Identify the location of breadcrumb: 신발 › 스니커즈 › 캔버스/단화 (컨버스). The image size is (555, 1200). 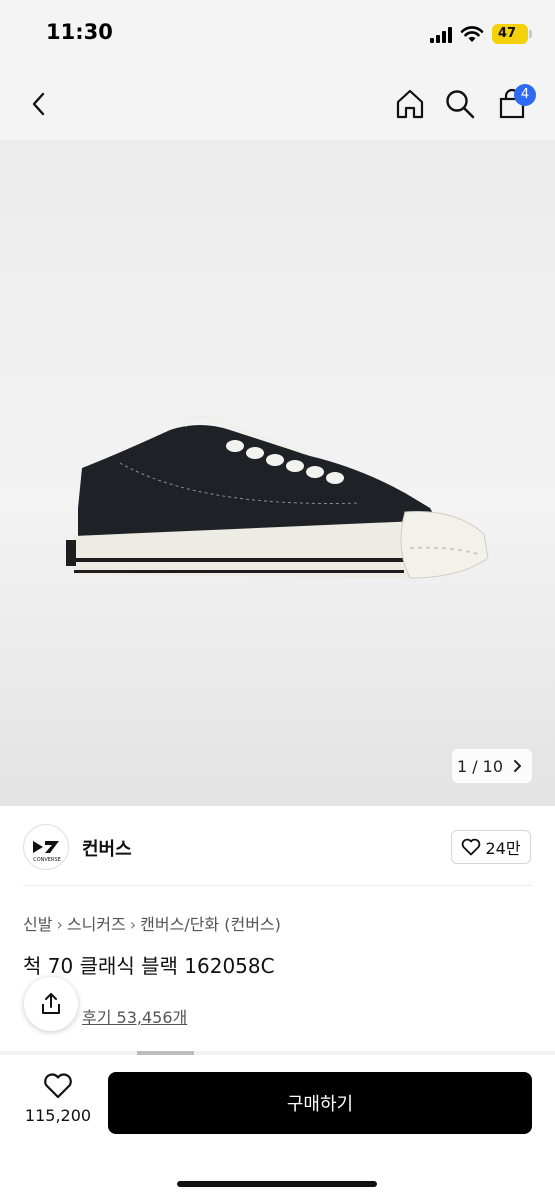
(152, 923).